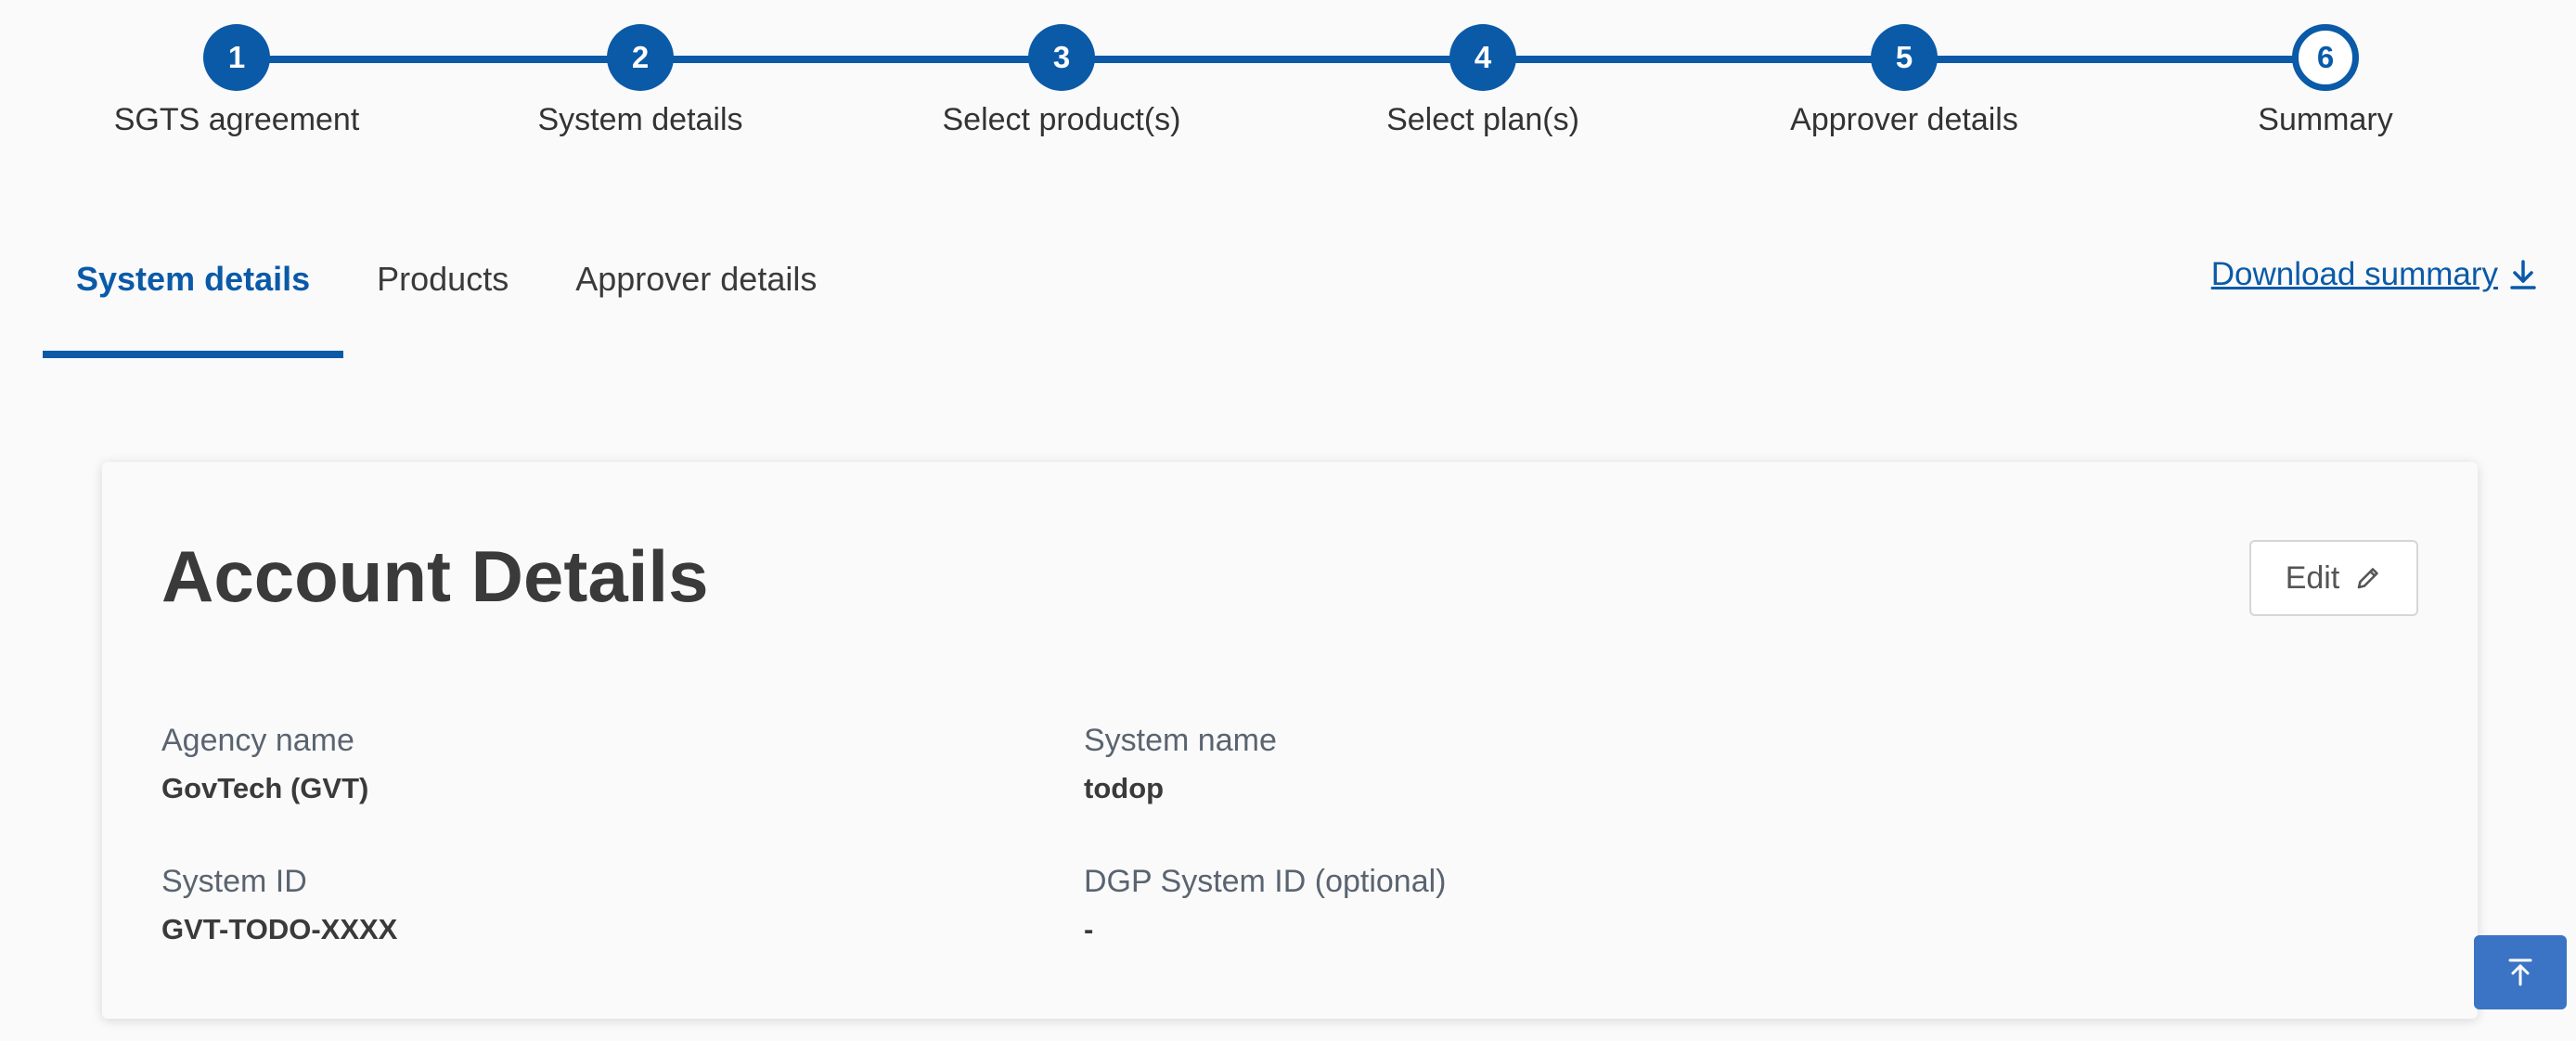 The height and width of the screenshot is (1041, 2576). What do you see at coordinates (2523, 275) in the screenshot?
I see `download-icon` at bounding box center [2523, 275].